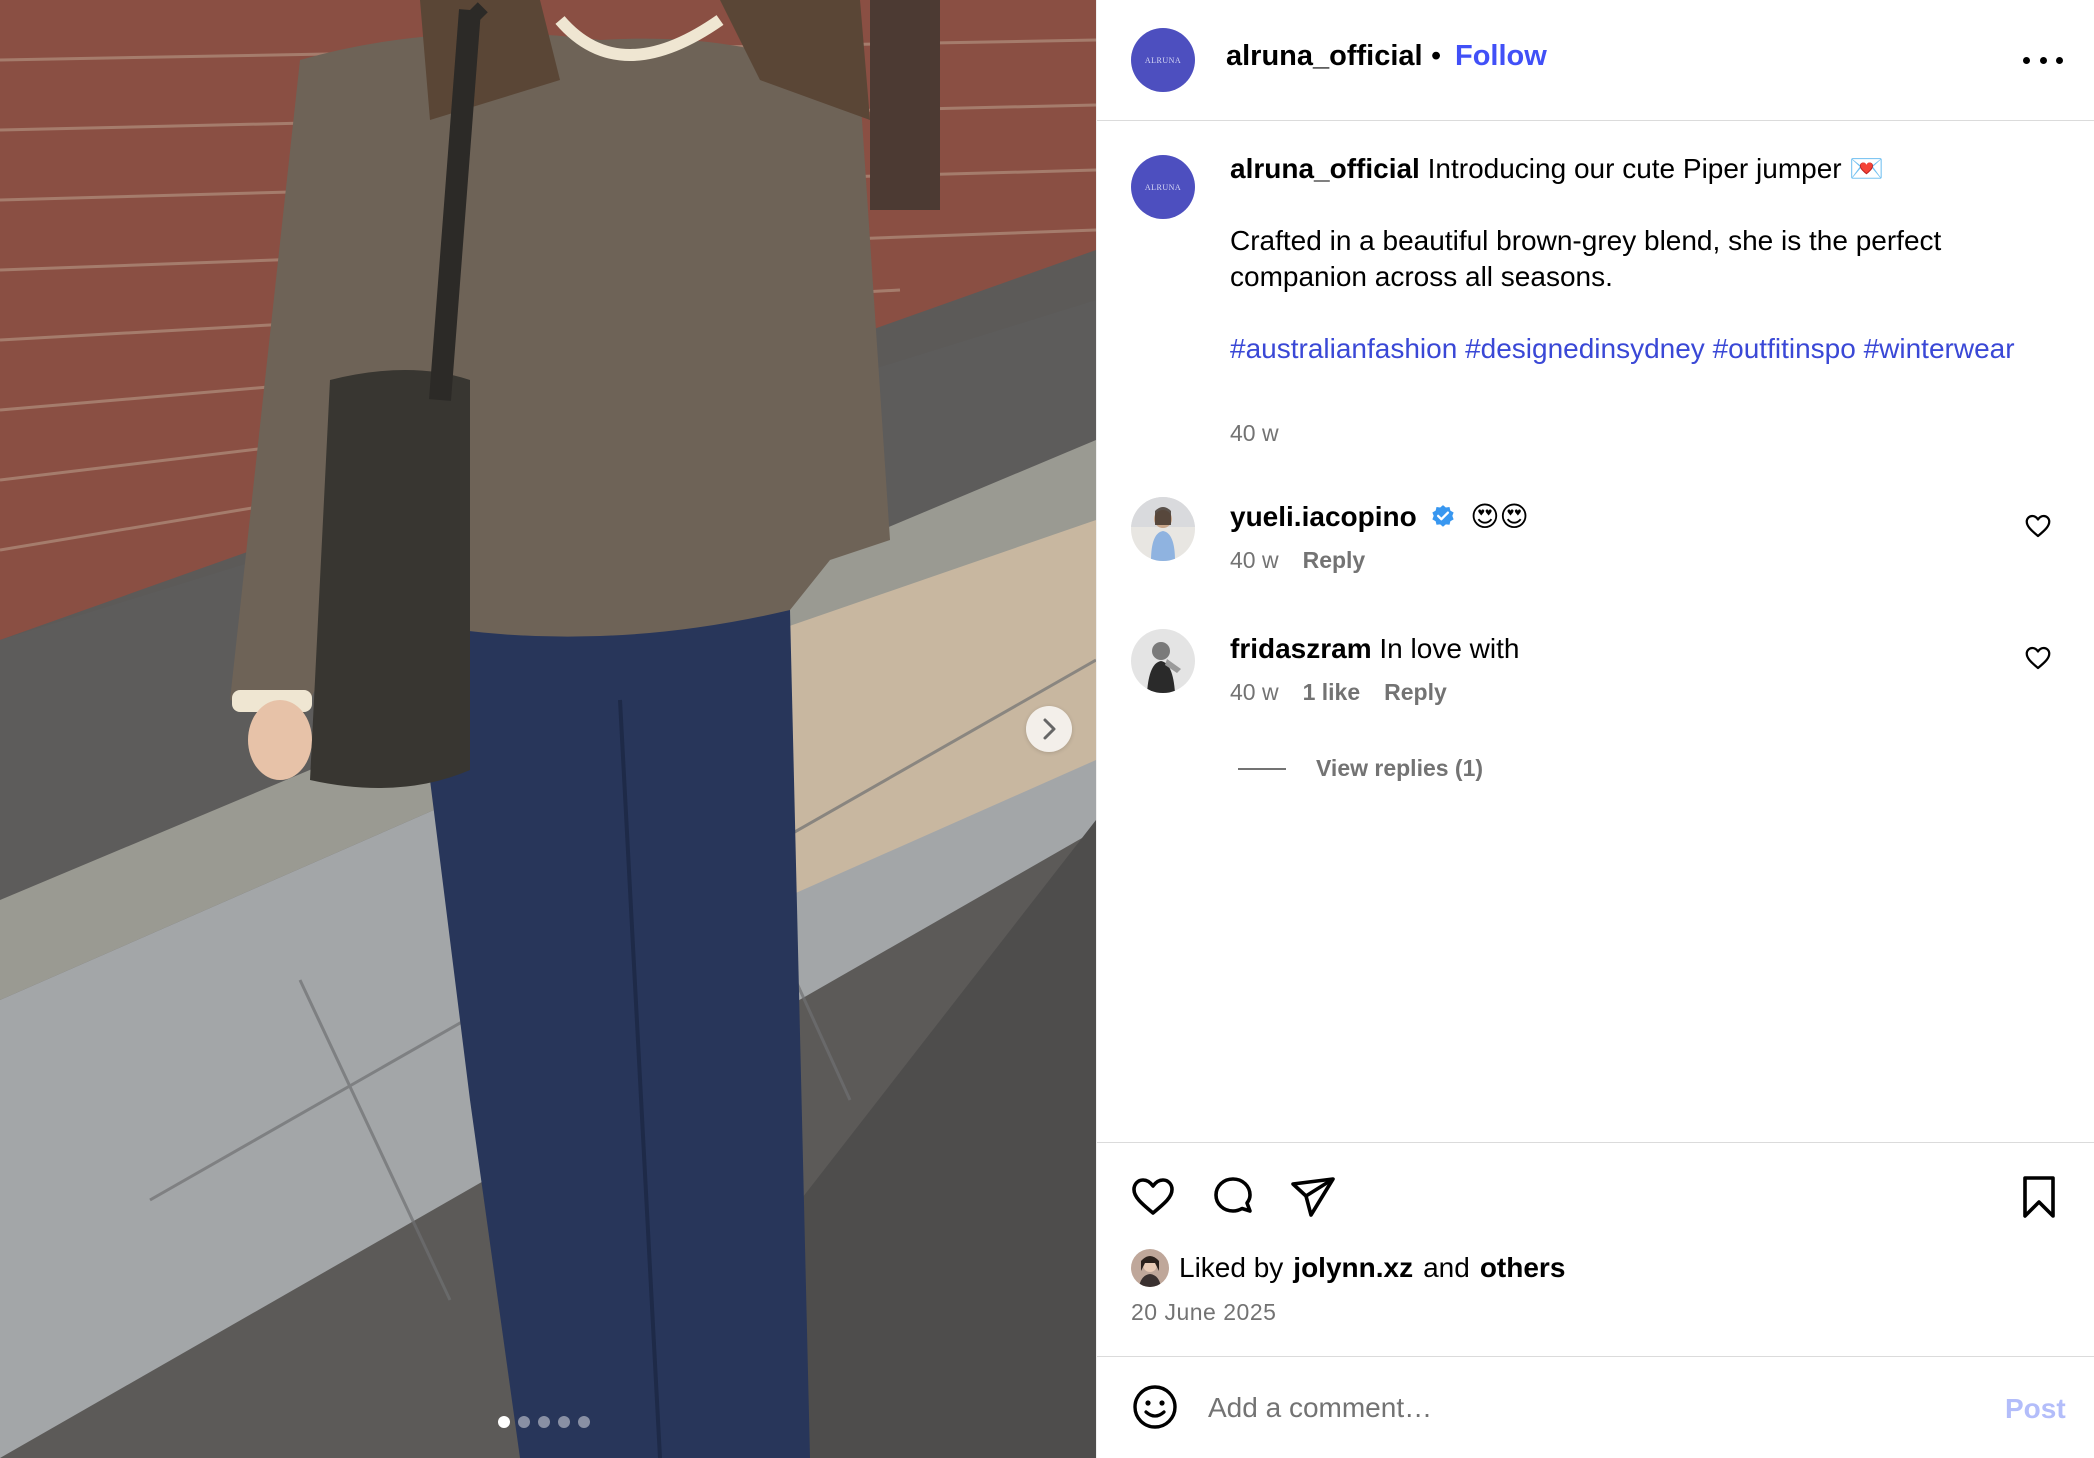  What do you see at coordinates (1939, 348) in the screenshot?
I see `hashtag-link: #winterwear` at bounding box center [1939, 348].